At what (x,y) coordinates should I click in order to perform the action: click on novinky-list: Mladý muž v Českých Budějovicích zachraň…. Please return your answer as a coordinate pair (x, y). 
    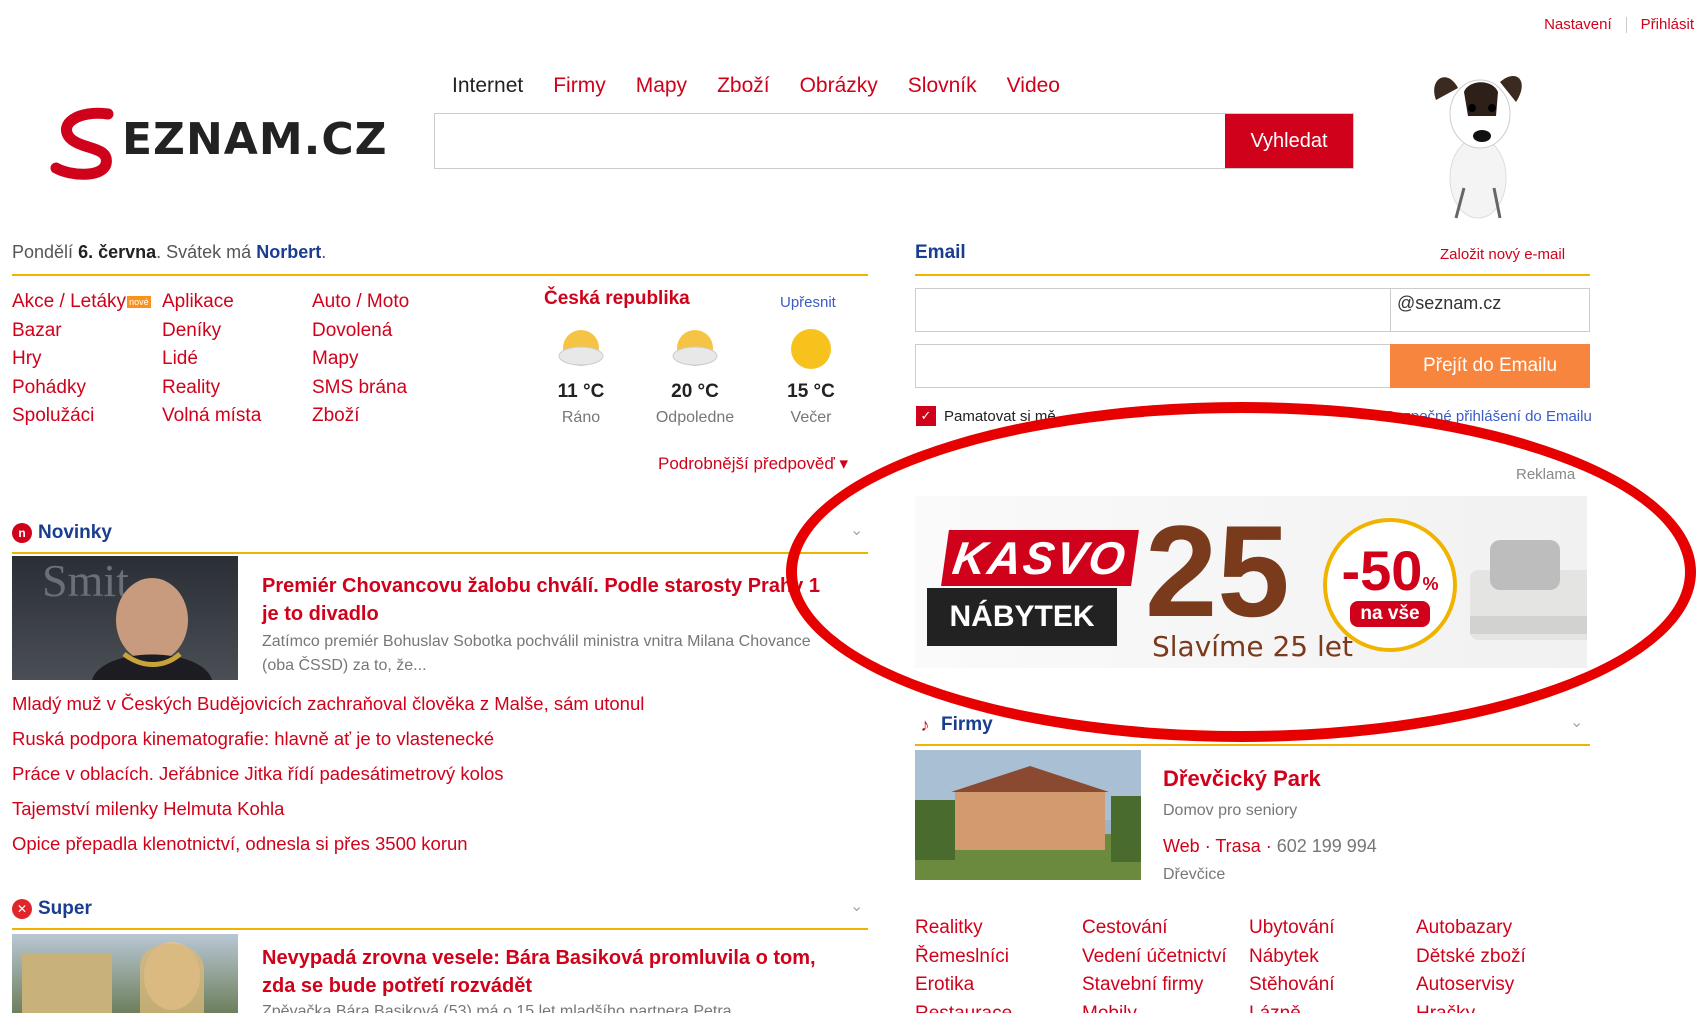
    Looking at the image, I should click on (328, 773).